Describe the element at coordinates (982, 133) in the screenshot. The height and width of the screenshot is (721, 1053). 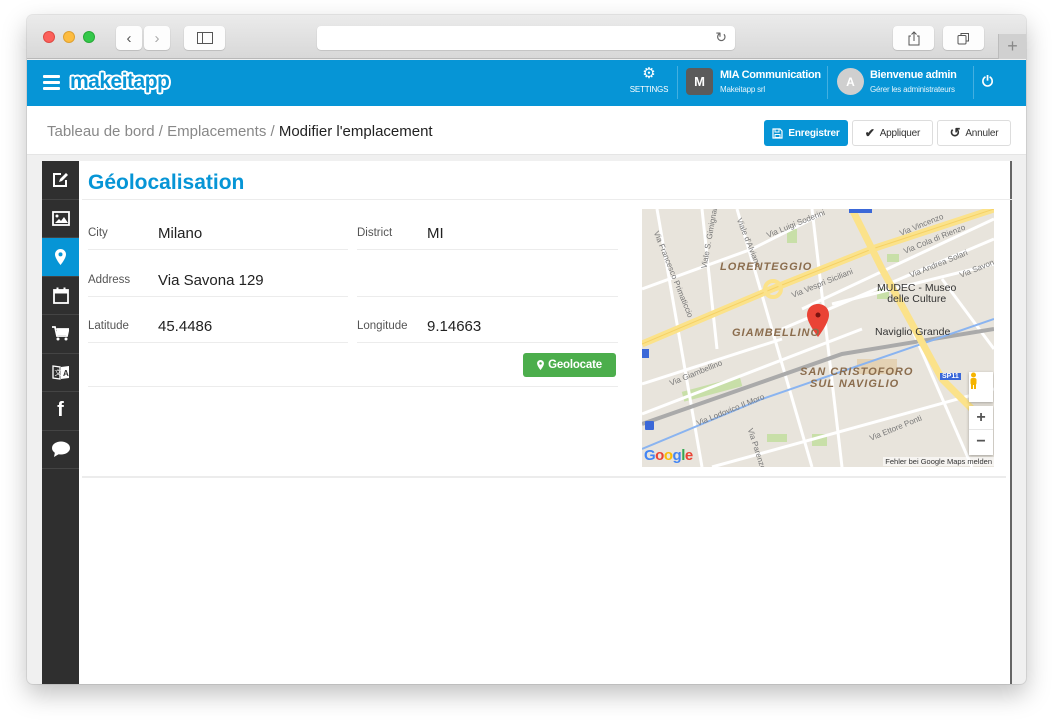
I see `cancel-label: Annuler` at that location.